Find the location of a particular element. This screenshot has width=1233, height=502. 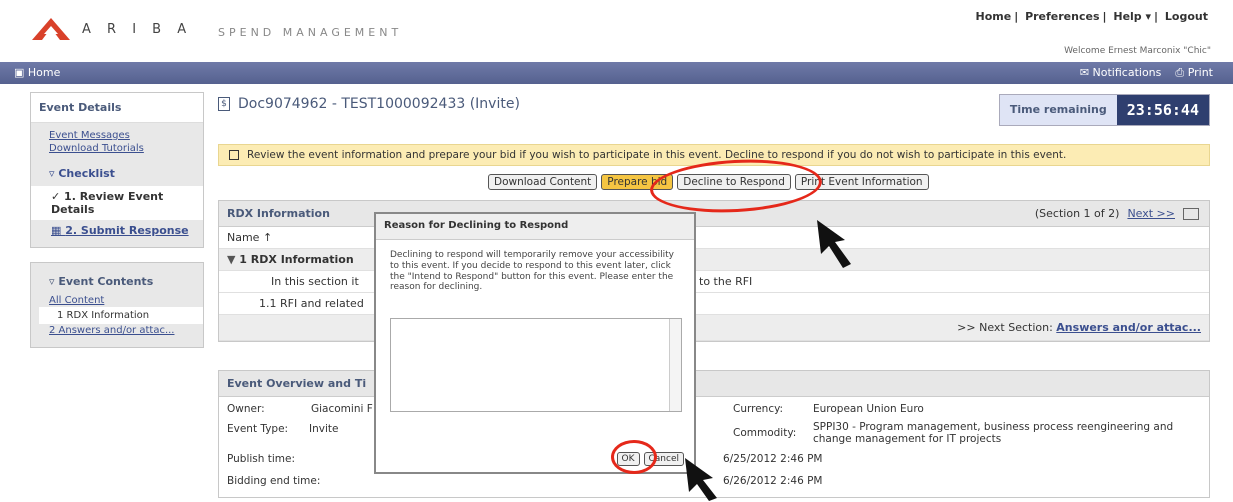

row2-right: to the RFI is located at coordinates (726, 281).